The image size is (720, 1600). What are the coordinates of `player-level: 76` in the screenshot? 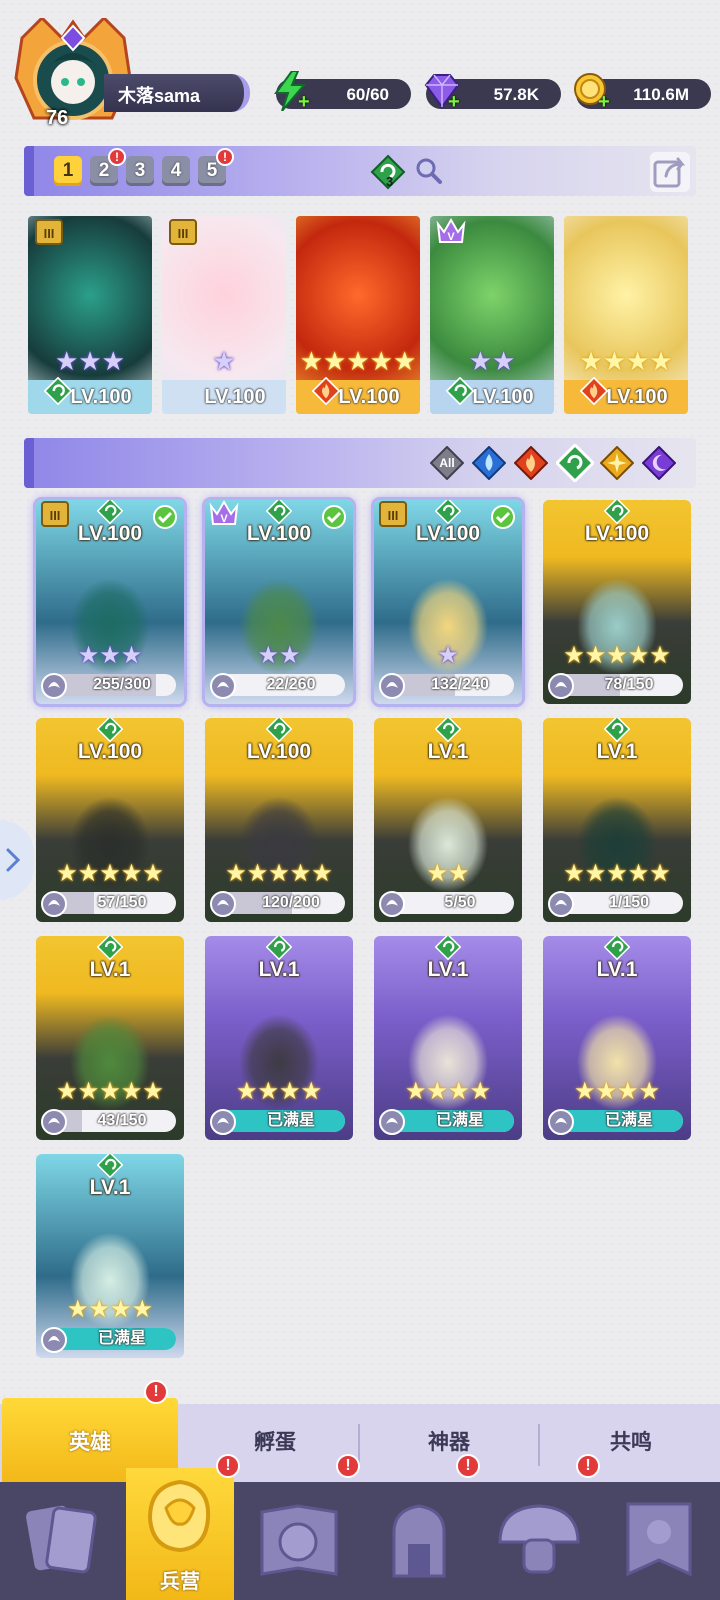 It's located at (57, 118).